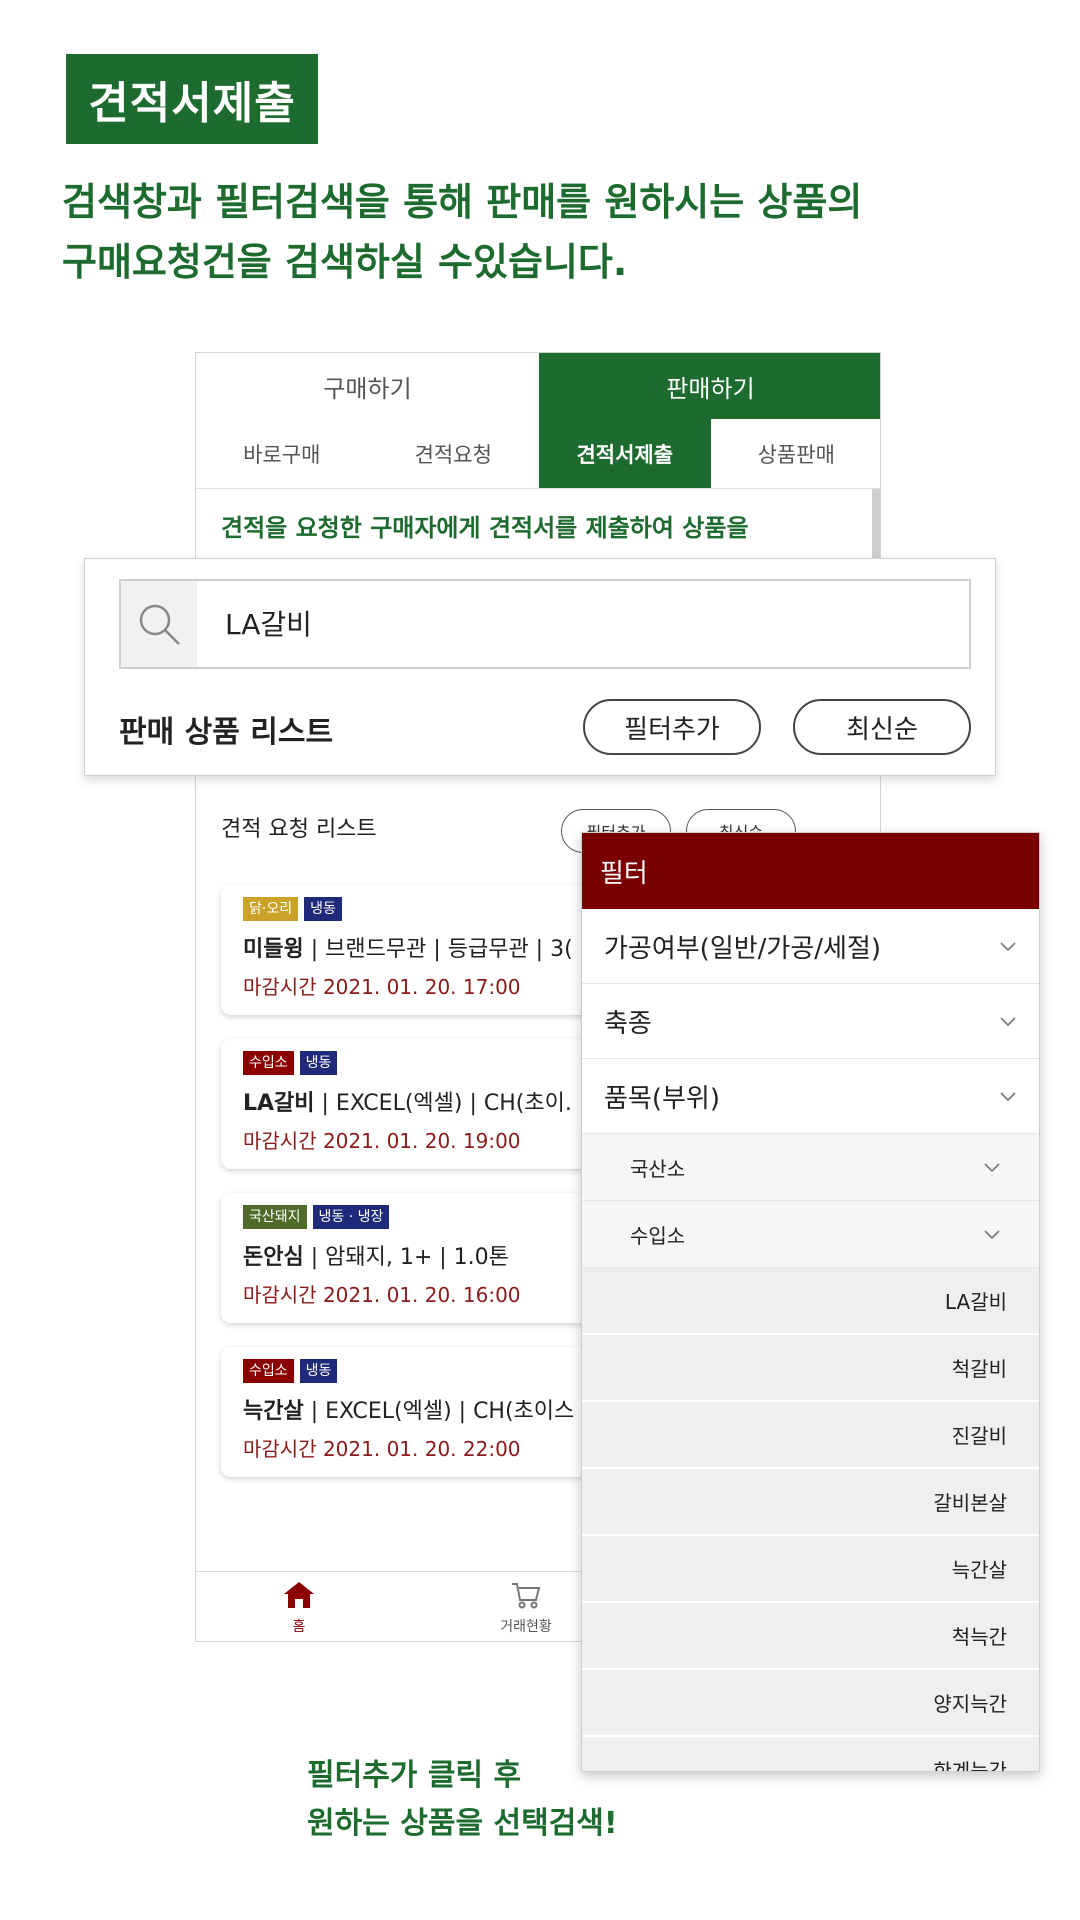 The height and width of the screenshot is (1920, 1080). What do you see at coordinates (299, 1627) in the screenshot?
I see `nav-home-label: 홈` at bounding box center [299, 1627].